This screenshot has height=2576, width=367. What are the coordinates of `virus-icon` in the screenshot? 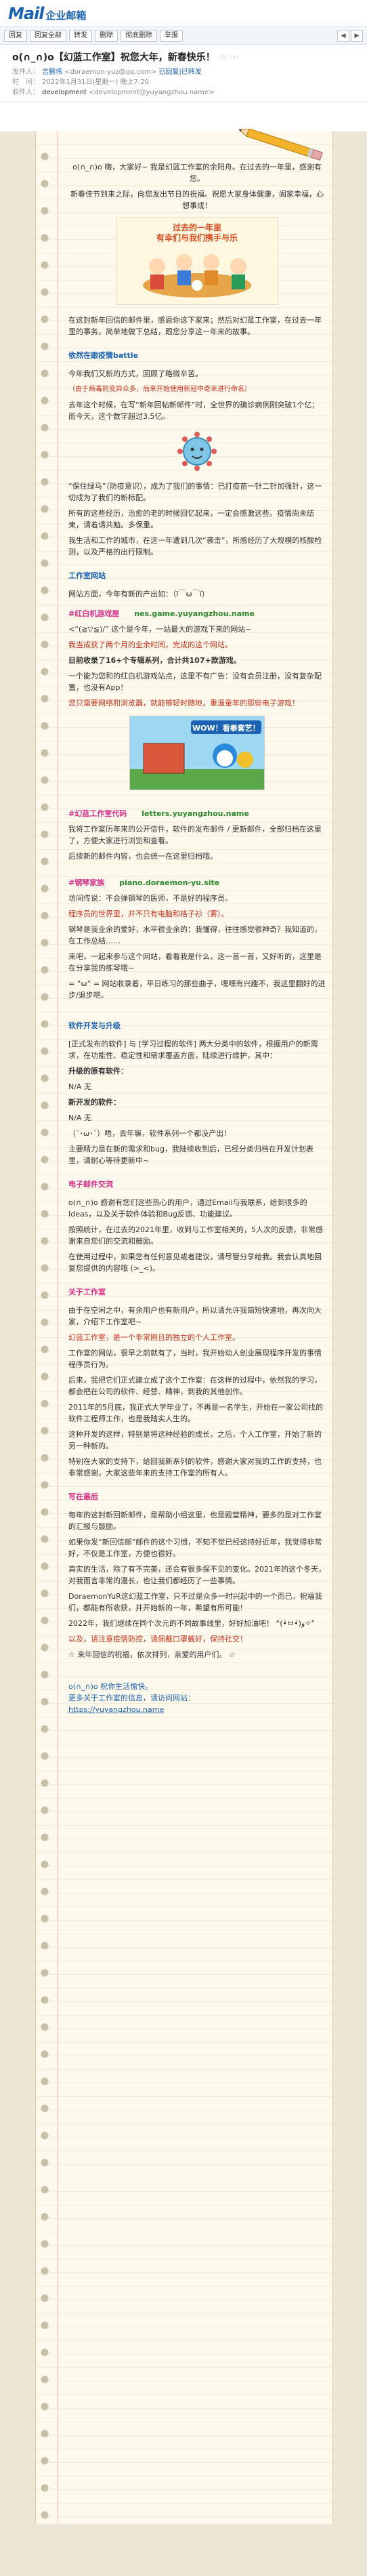 It's located at (197, 452).